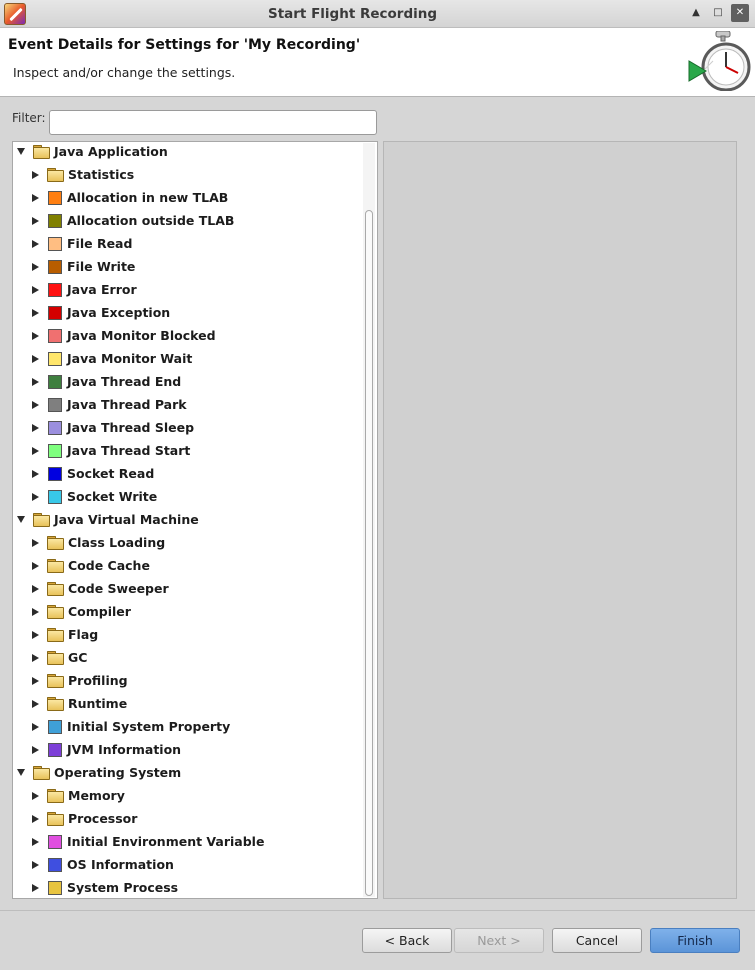 This screenshot has height=970, width=755. I want to click on tree-folder-row: Code Cache, so click(90, 565).